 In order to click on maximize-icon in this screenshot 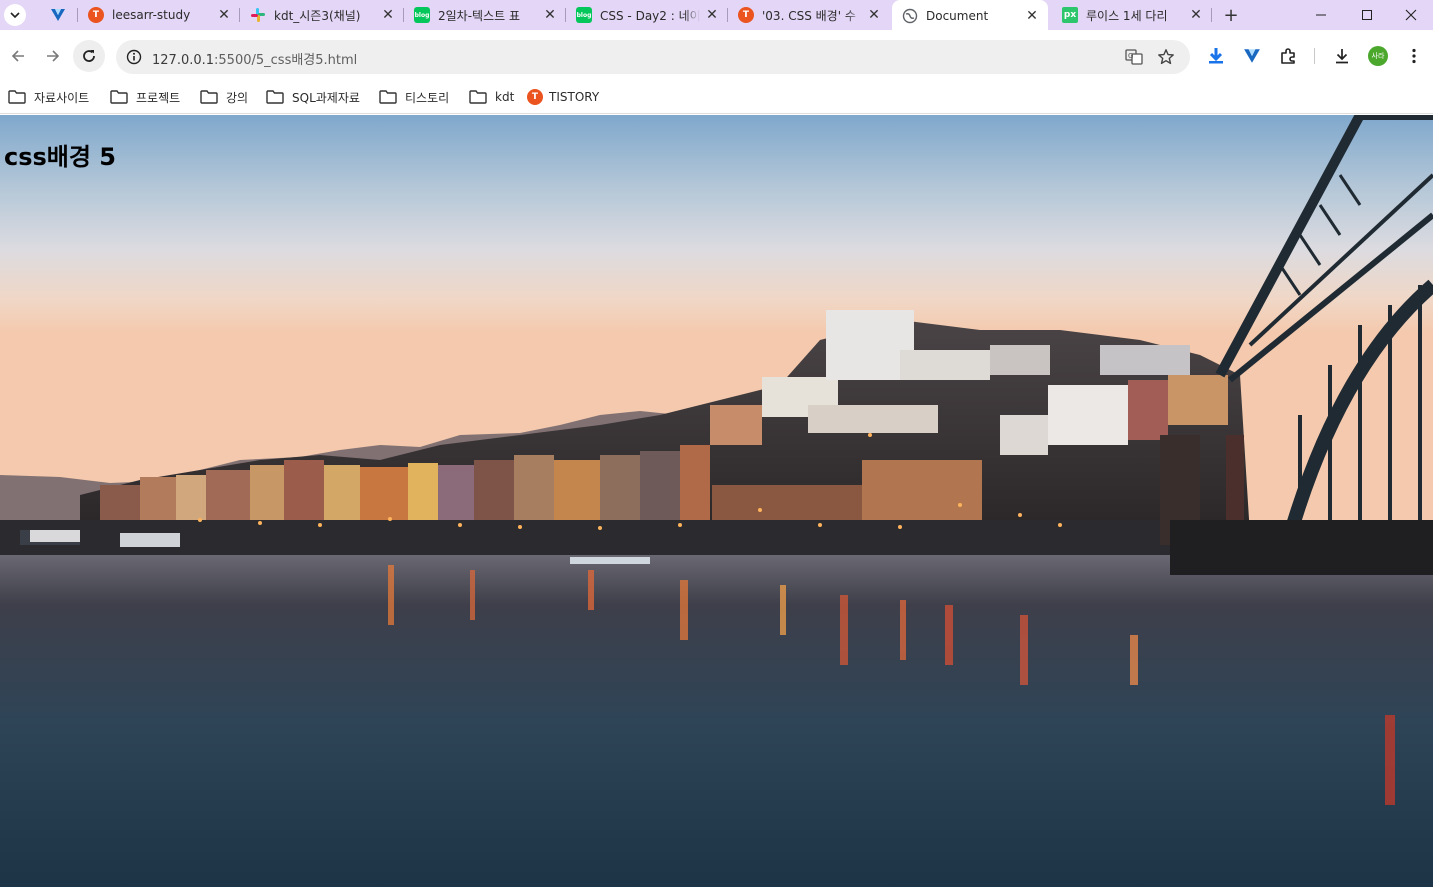, I will do `click(1367, 15)`.